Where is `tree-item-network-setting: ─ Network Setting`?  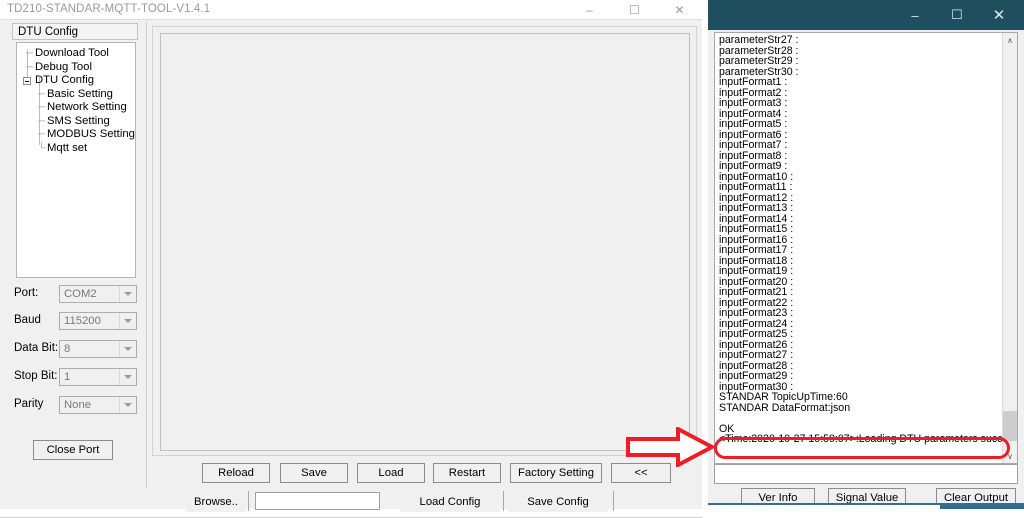 tree-item-network-setting: ─ Network Setting is located at coordinates (76, 108).